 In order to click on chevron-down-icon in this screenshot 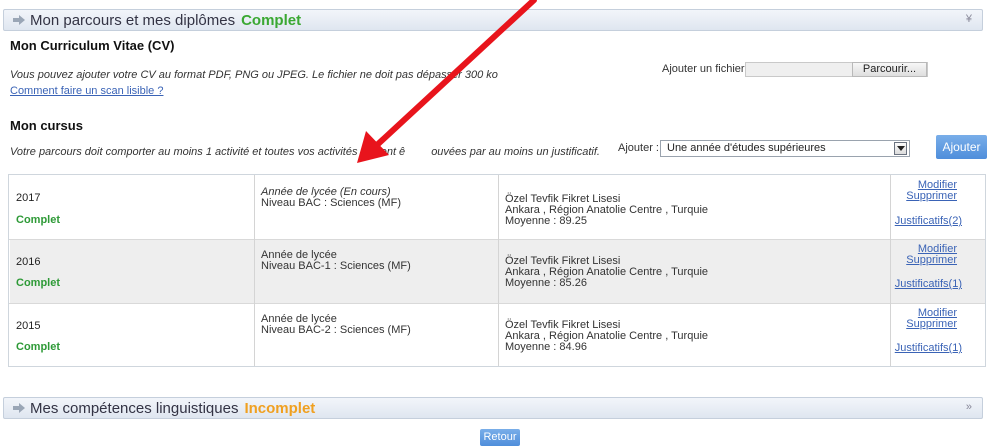, I will do `click(900, 148)`.